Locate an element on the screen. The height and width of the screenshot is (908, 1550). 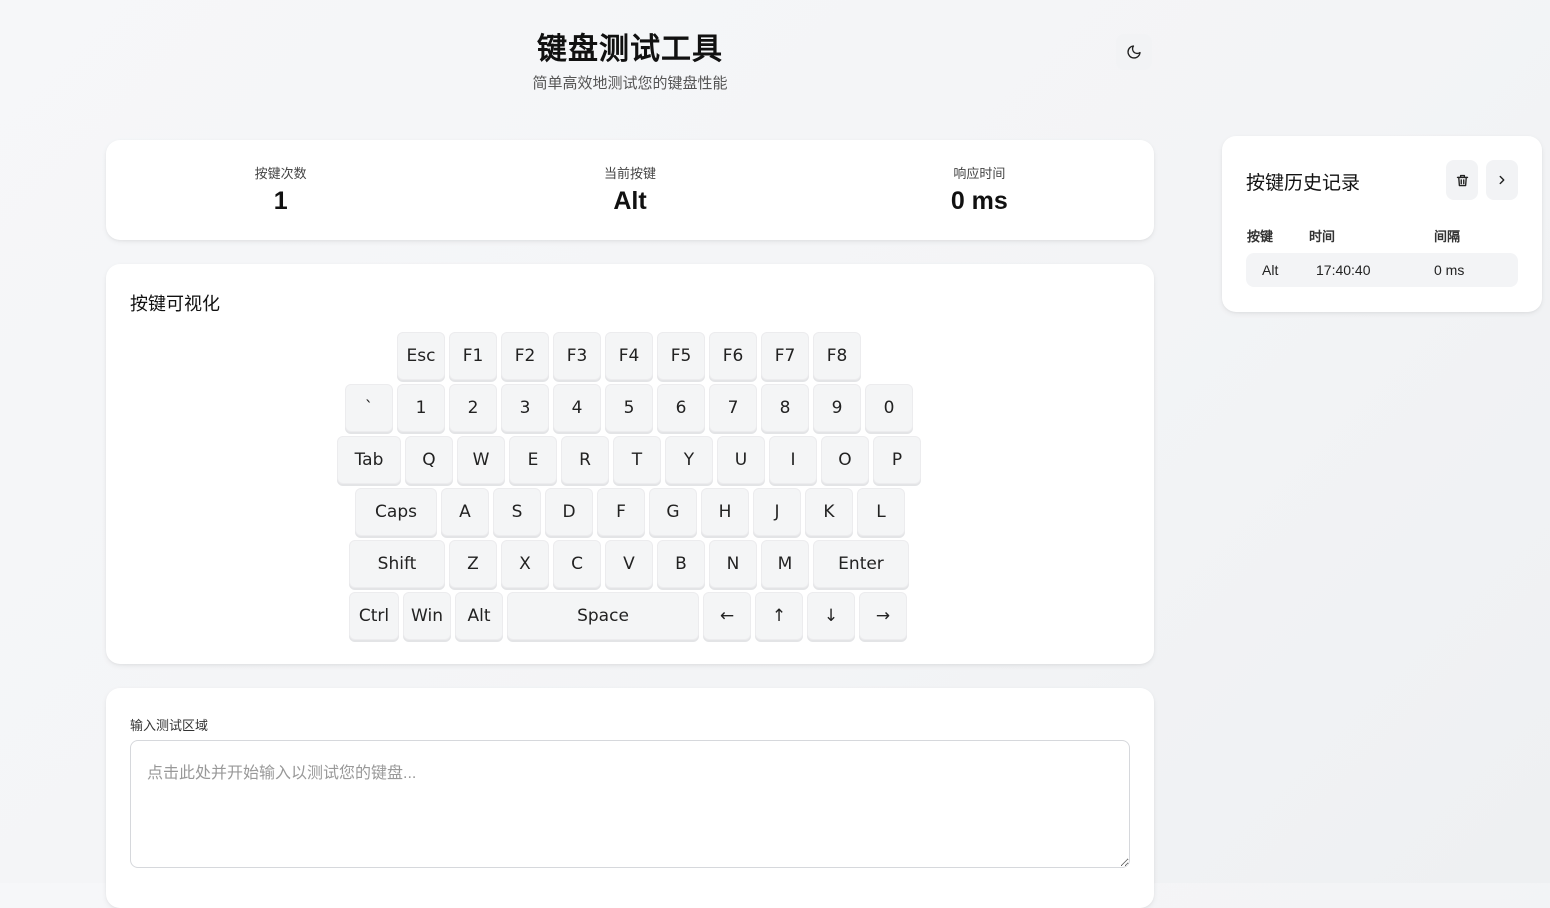
page-subtitle: 简单高效地测试您的键盘性能 is located at coordinates (630, 83).